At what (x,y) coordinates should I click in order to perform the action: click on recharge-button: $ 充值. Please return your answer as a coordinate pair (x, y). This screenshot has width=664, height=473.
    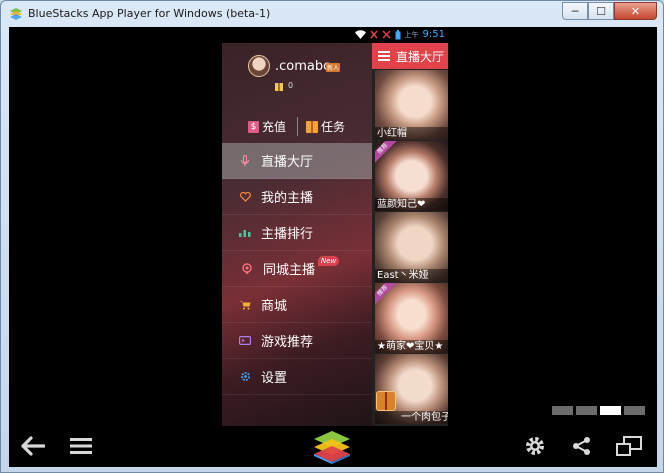
    Looking at the image, I should click on (267, 126).